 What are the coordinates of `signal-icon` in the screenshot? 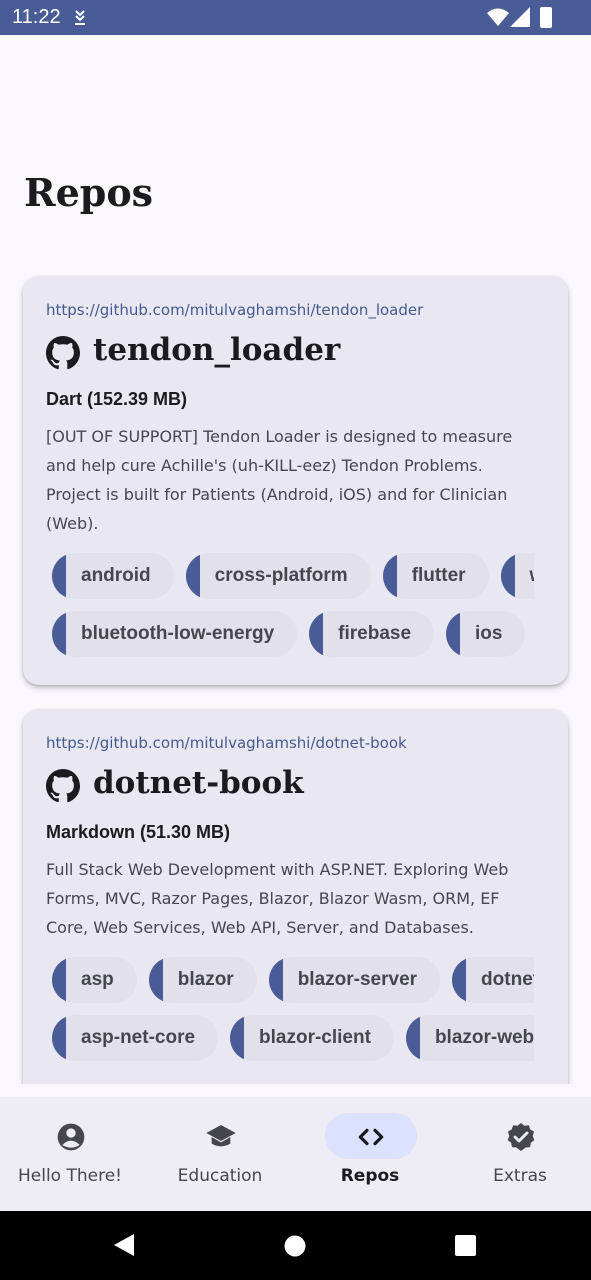 It's located at (520, 17).